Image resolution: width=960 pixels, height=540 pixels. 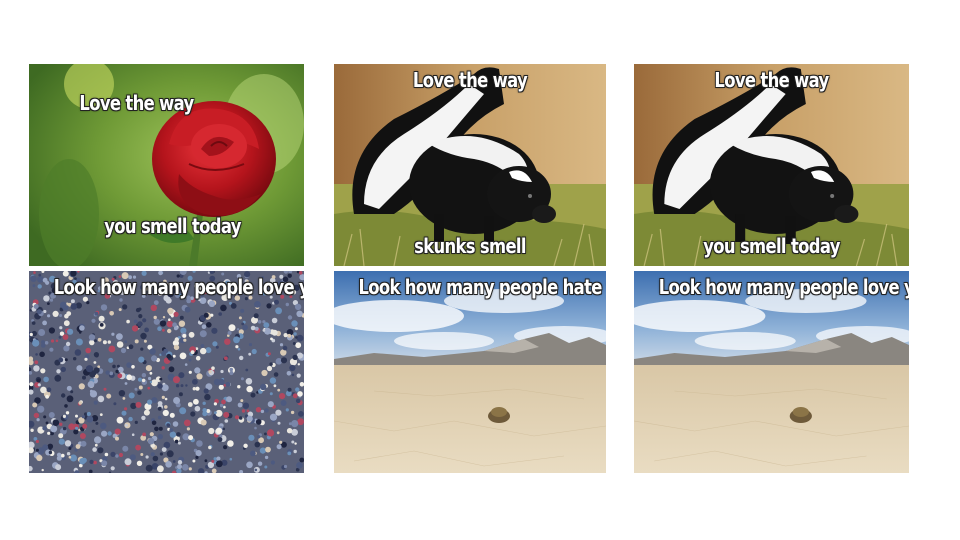 I want to click on meme-panel-desert-2: Look how many people love you, so click(x=771, y=372).